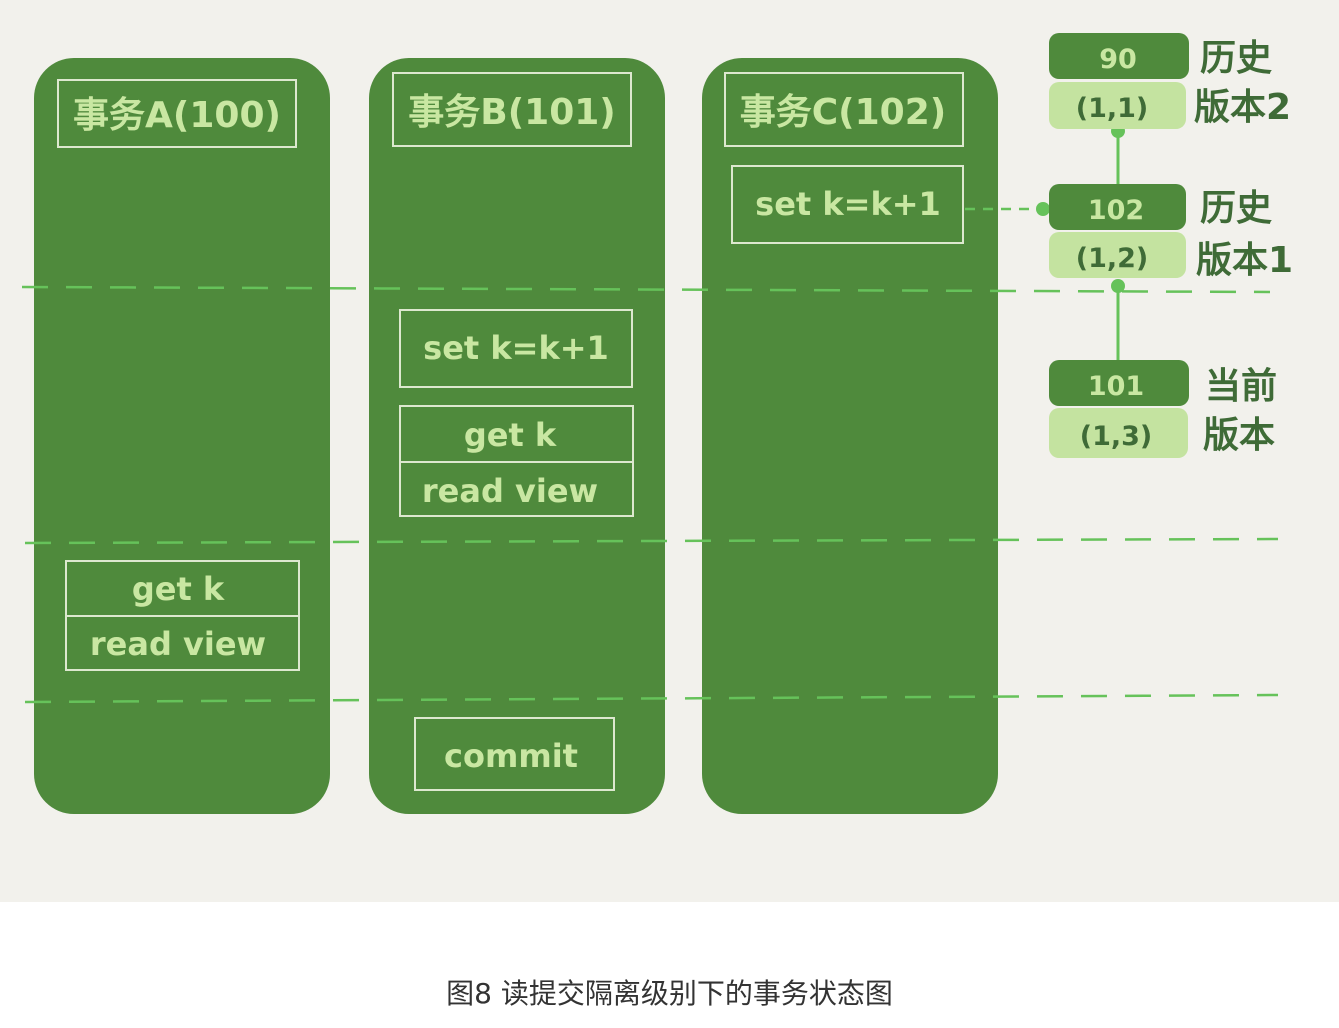 This screenshot has width=1339, height=1028. Describe the element at coordinates (1163, 409) in the screenshot. I see `version-current: 101 (1,3) 当前 版本` at that location.